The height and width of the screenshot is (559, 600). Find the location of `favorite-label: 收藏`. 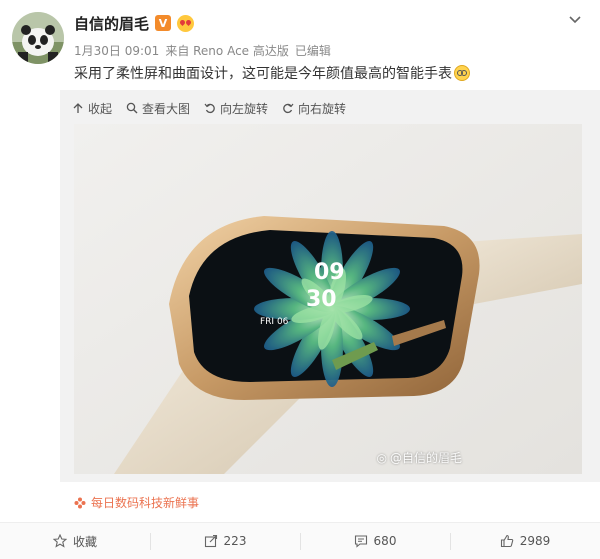

favorite-label: 收藏 is located at coordinates (84, 541).